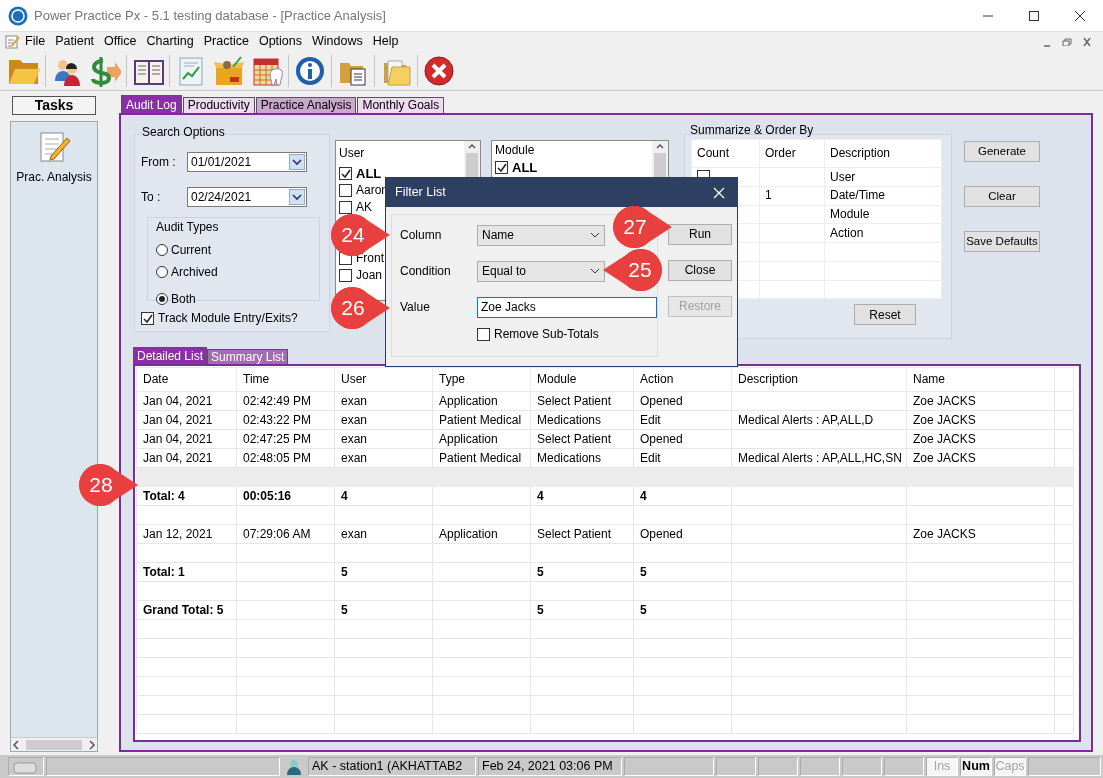 Image resolution: width=1103 pixels, height=778 pixels. What do you see at coordinates (792, 153) in the screenshot?
I see `column-header: Order` at bounding box center [792, 153].